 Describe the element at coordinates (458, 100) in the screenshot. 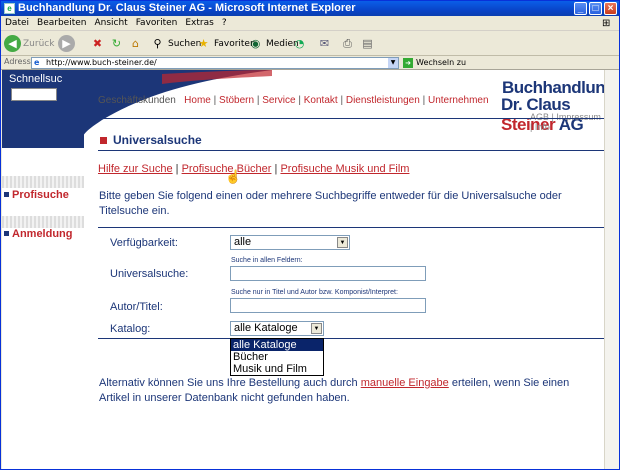

I see `topnav-unternehmen: Unternehmen` at that location.